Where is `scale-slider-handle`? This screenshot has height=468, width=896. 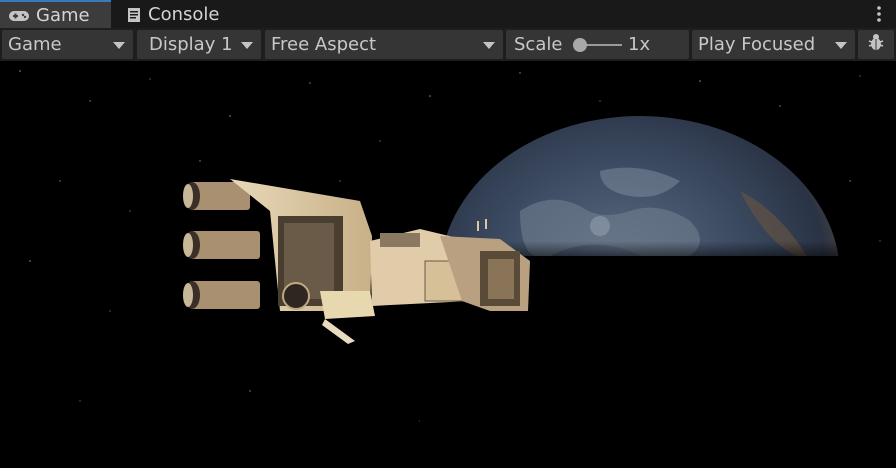 scale-slider-handle is located at coordinates (580, 45).